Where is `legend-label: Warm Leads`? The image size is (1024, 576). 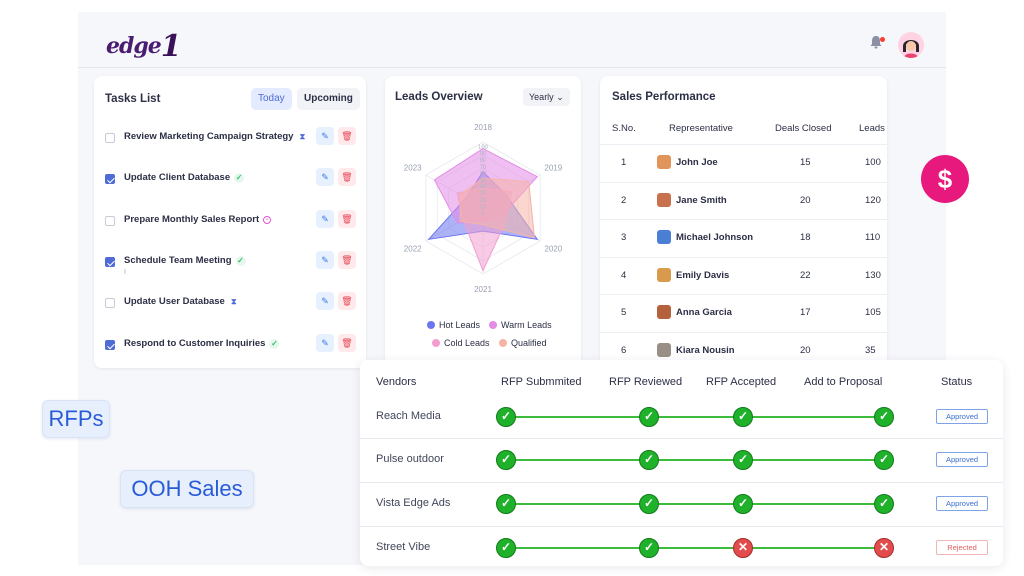 legend-label: Warm Leads is located at coordinates (526, 325).